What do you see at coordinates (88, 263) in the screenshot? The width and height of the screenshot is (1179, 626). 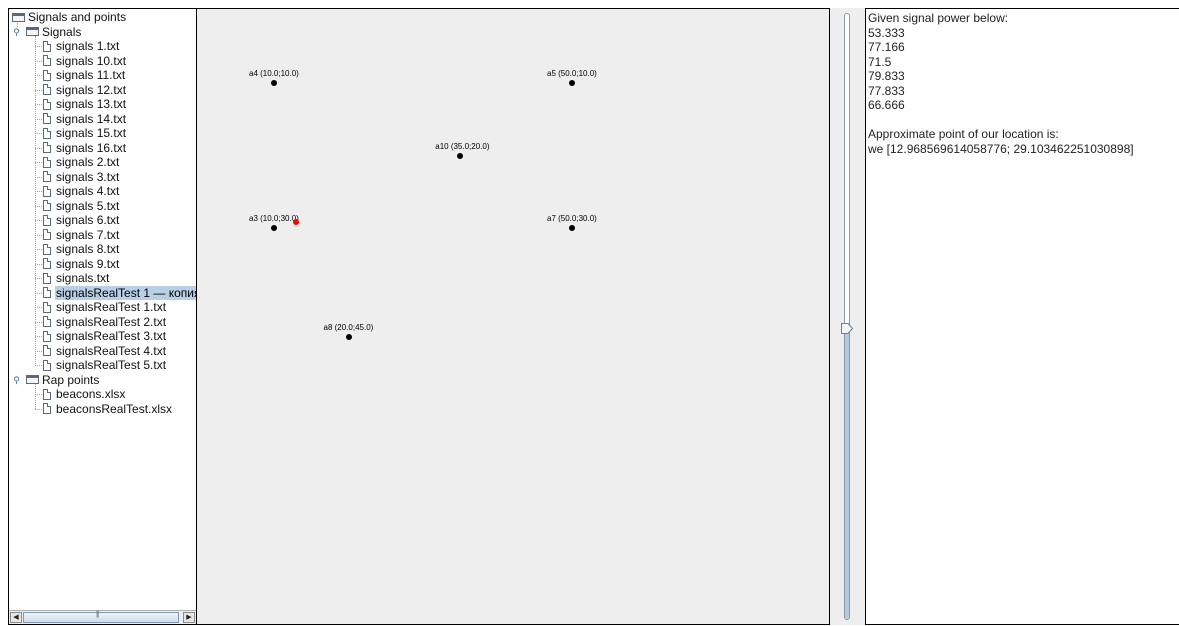 I see `tree-file-item-label: signals 9.txt` at bounding box center [88, 263].